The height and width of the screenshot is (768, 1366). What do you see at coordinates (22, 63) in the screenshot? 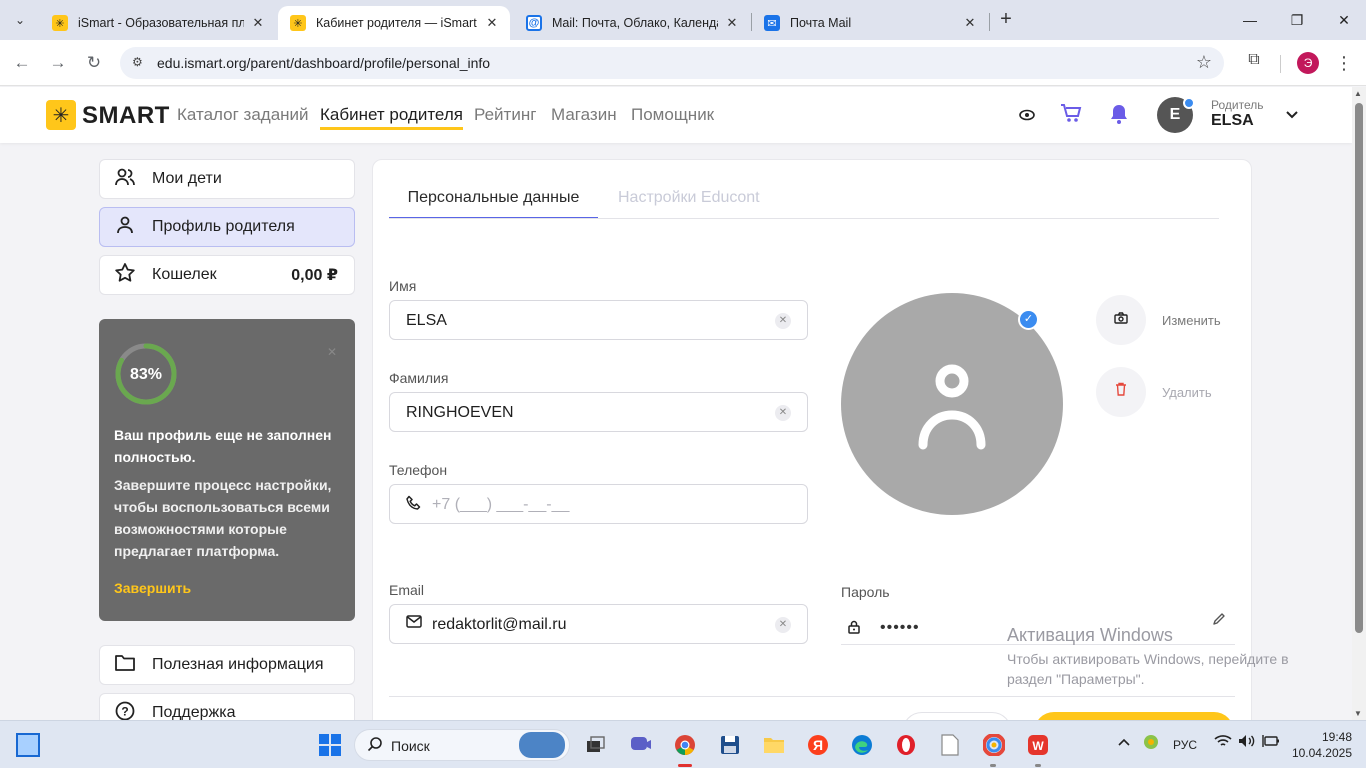
I see `back-arrow-icon: ←` at bounding box center [22, 63].